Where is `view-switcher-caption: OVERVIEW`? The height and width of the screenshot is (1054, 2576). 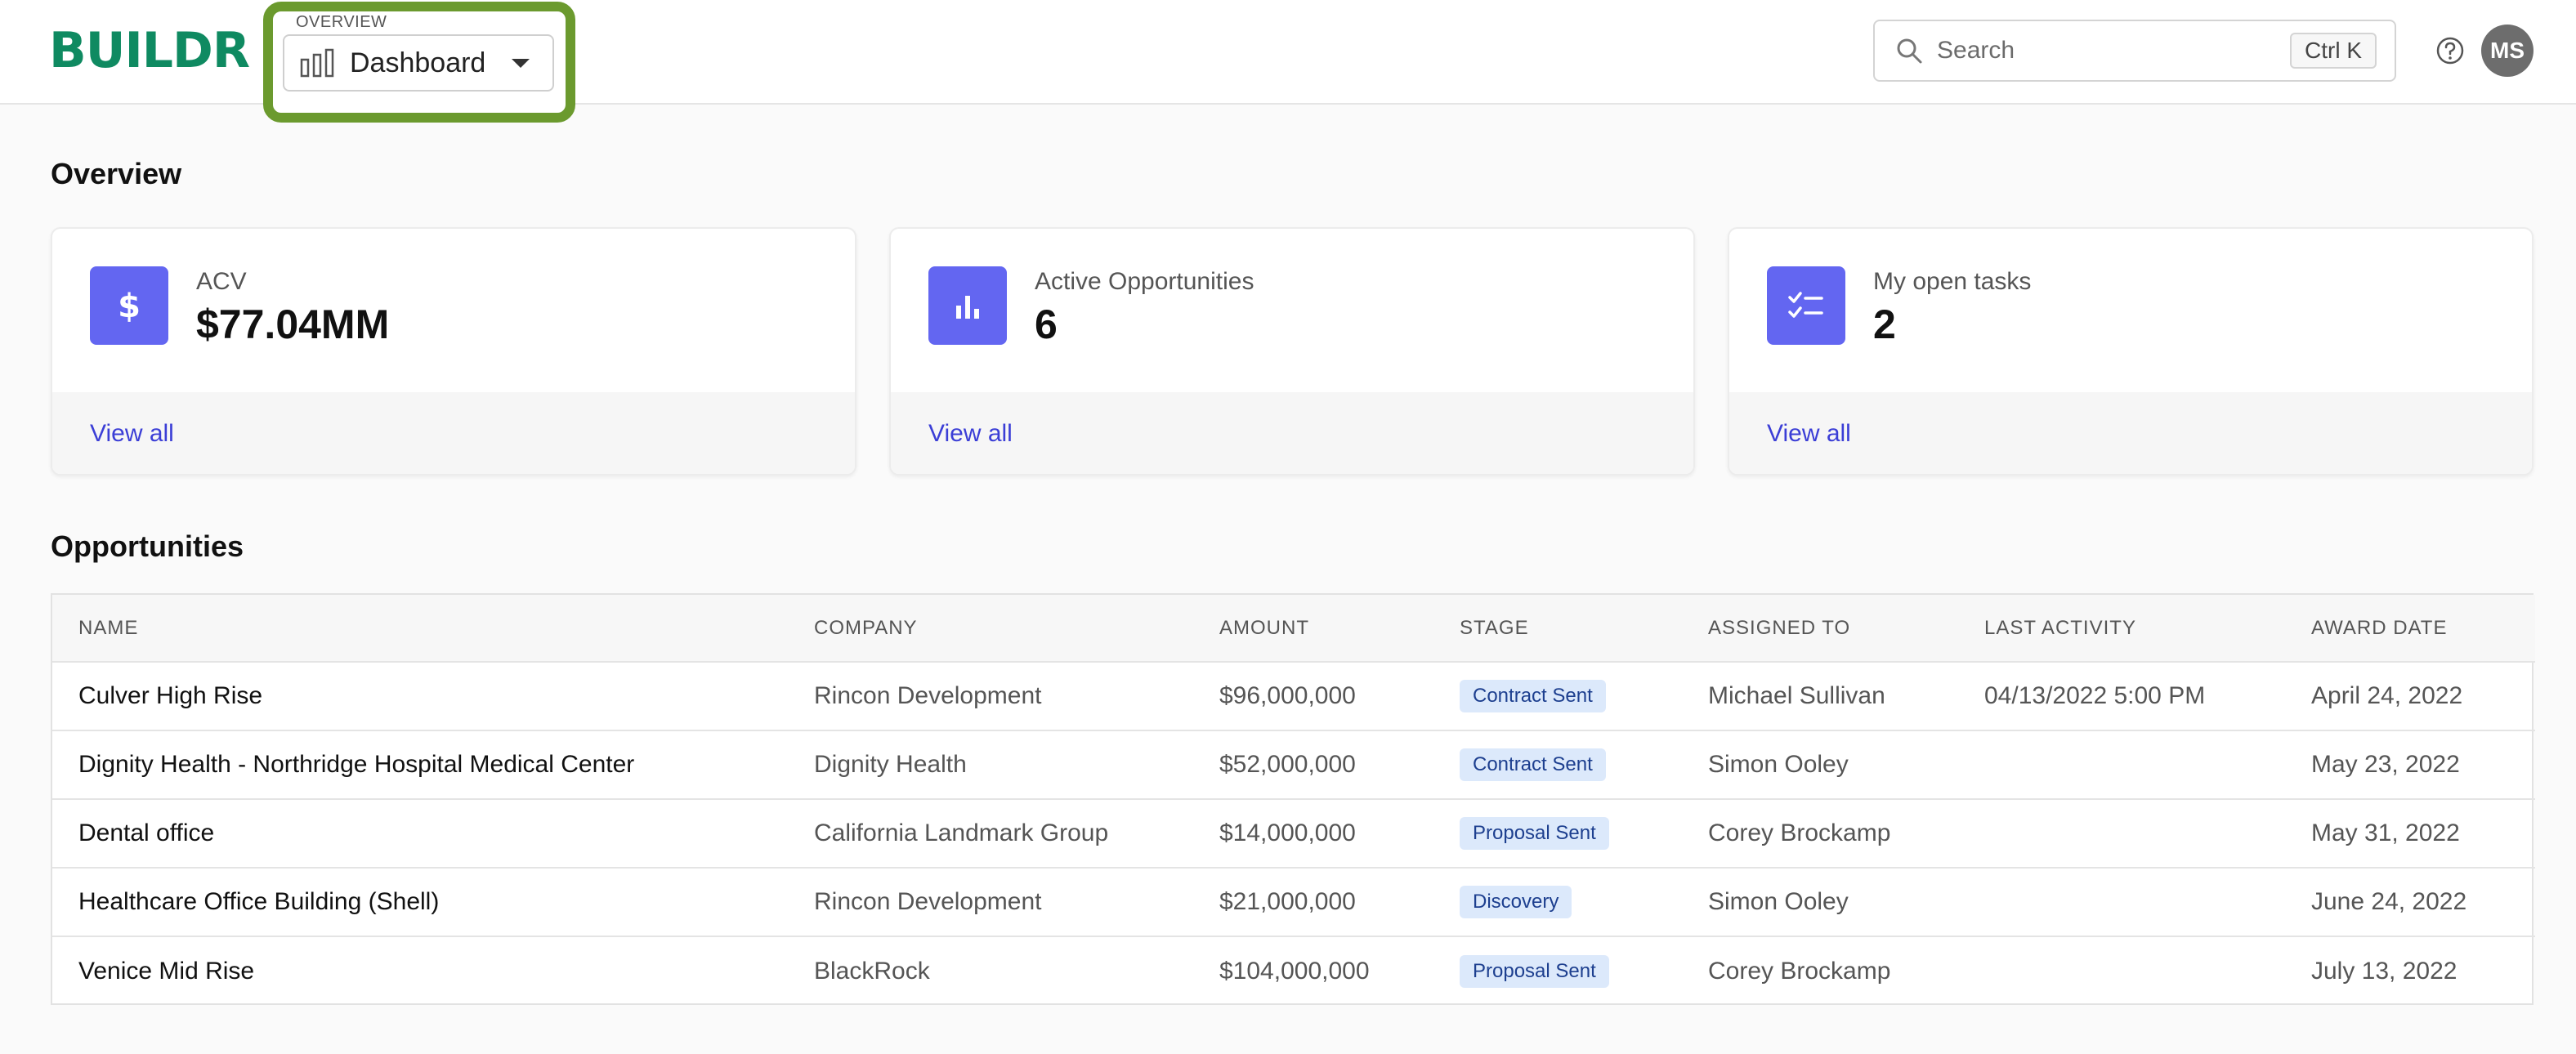
view-switcher-caption: OVERVIEW is located at coordinates (341, 22).